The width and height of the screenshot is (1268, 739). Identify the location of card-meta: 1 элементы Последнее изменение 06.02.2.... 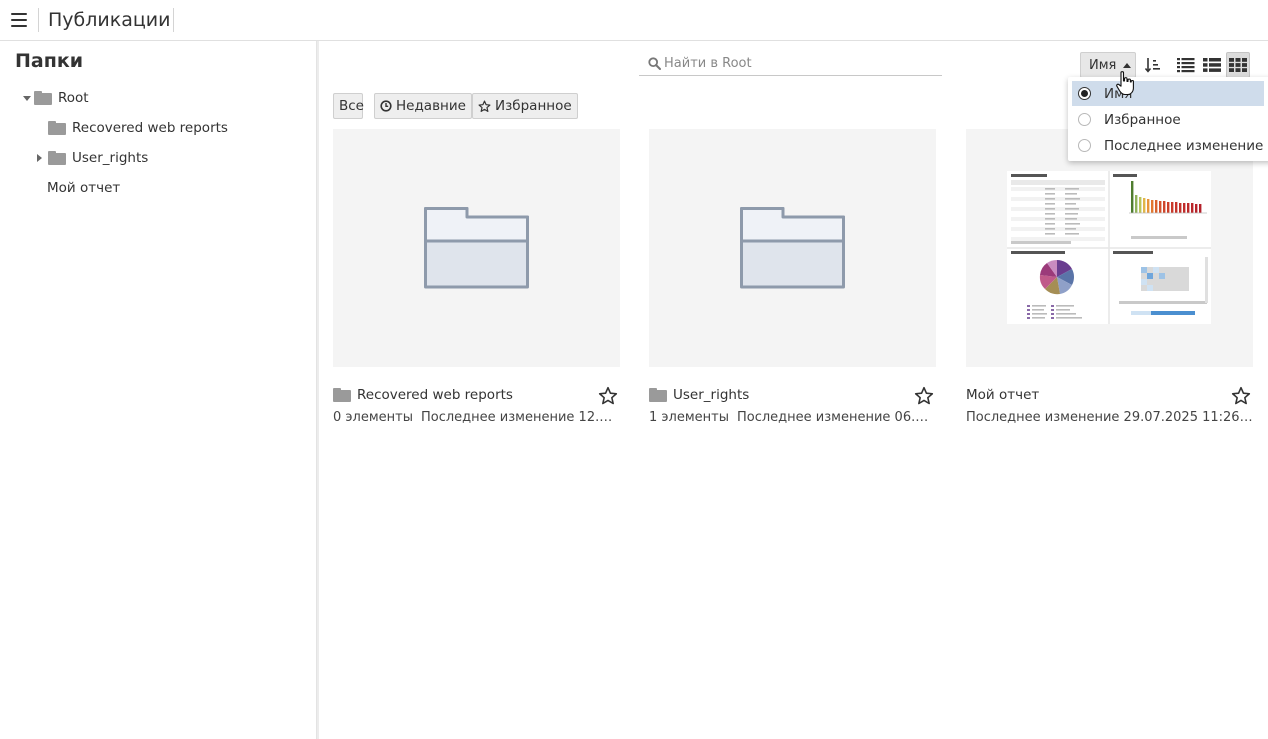
(792, 417).